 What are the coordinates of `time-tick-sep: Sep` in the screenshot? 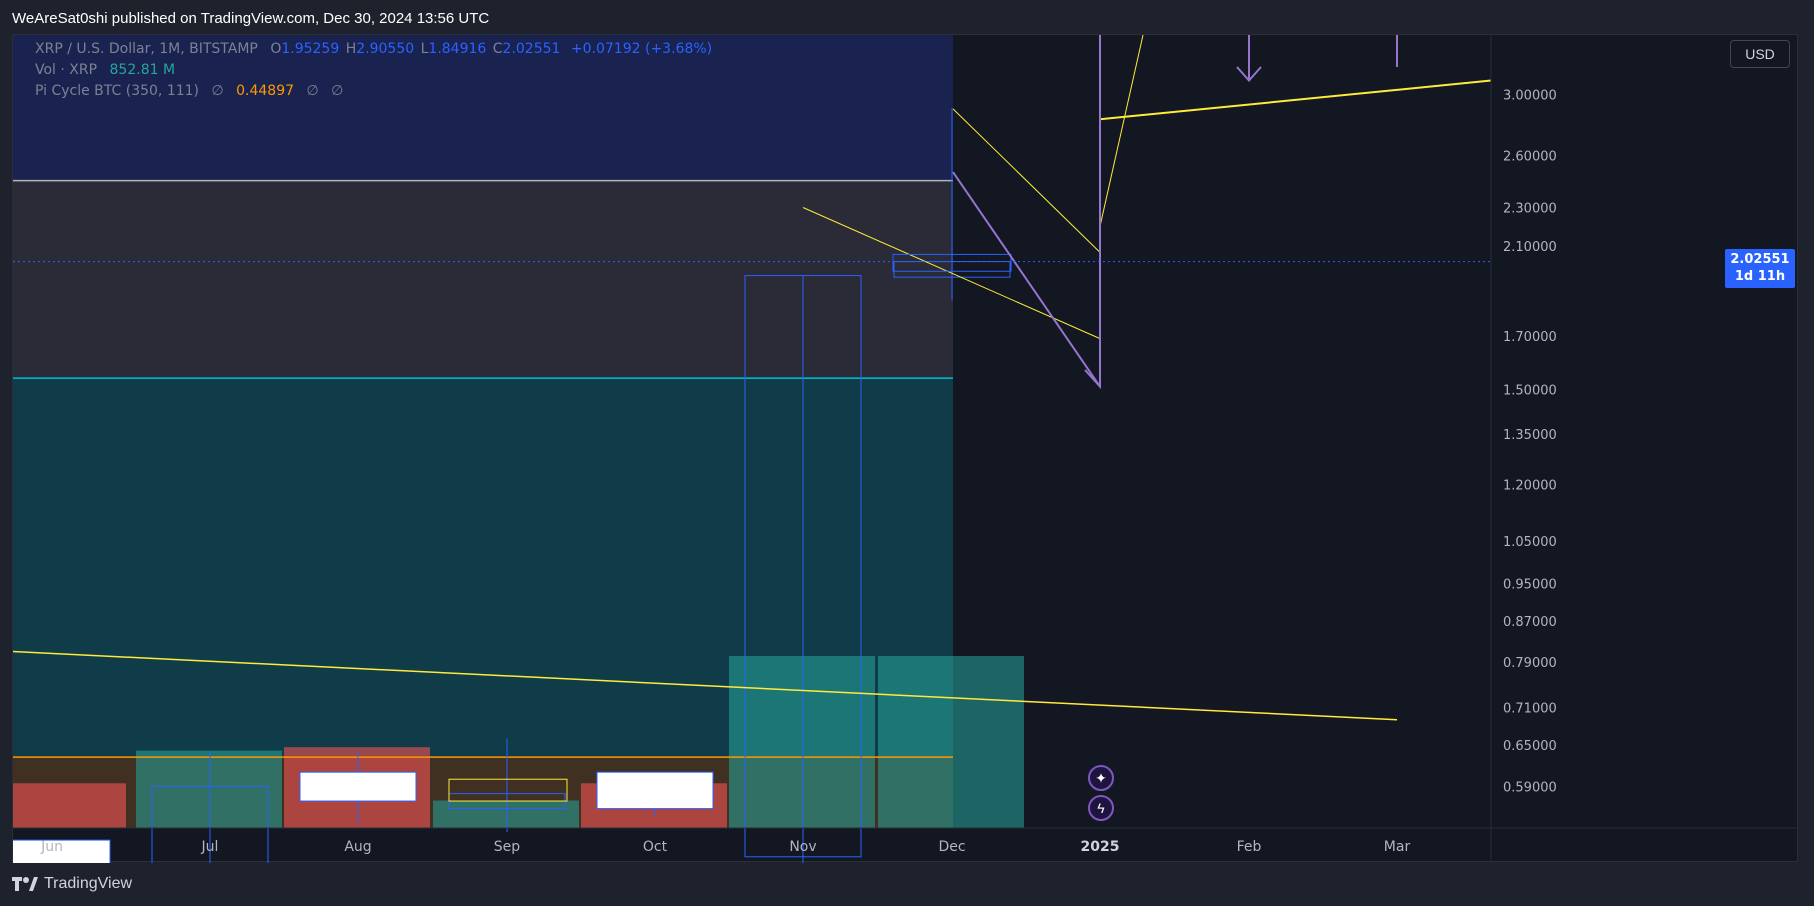 It's located at (507, 847).